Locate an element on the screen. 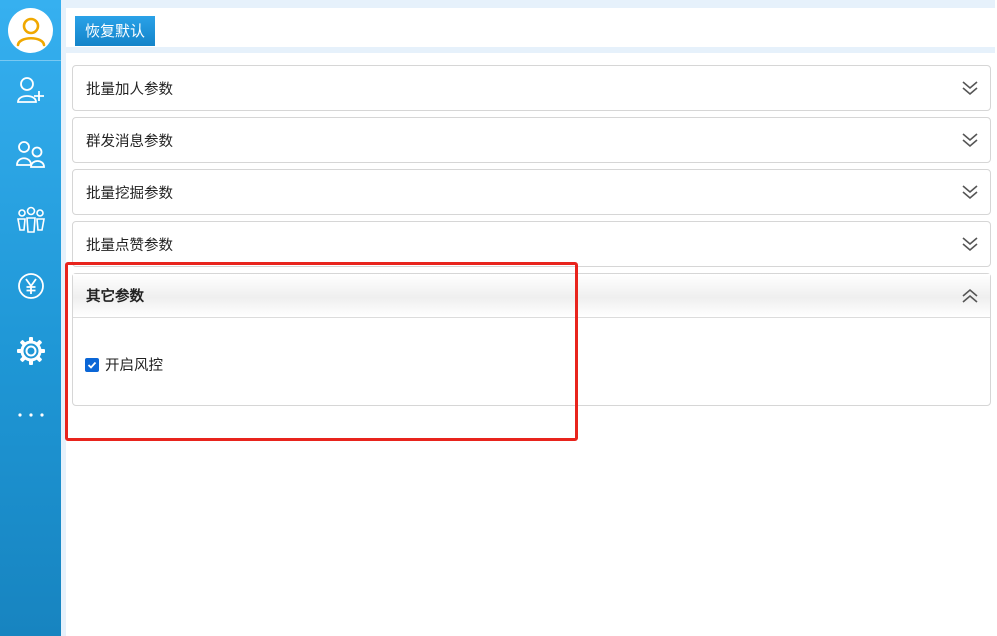 This screenshot has width=997, height=636. nav-finance is located at coordinates (30, 286).